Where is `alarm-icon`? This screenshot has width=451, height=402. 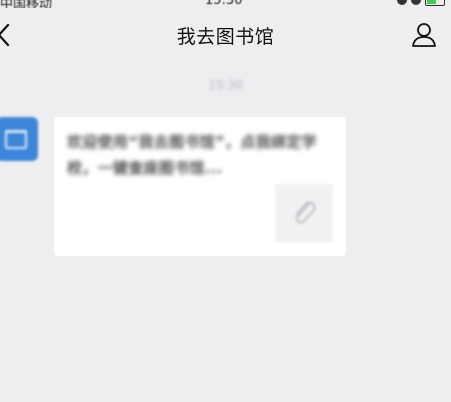
alarm-icon is located at coordinates (402, 2).